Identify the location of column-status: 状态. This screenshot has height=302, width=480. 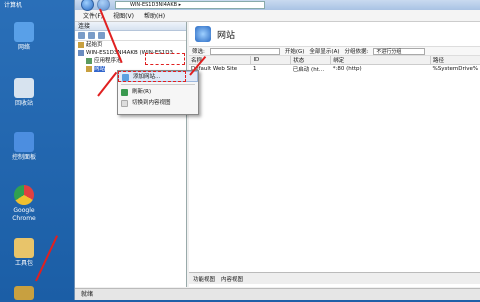
(311, 60).